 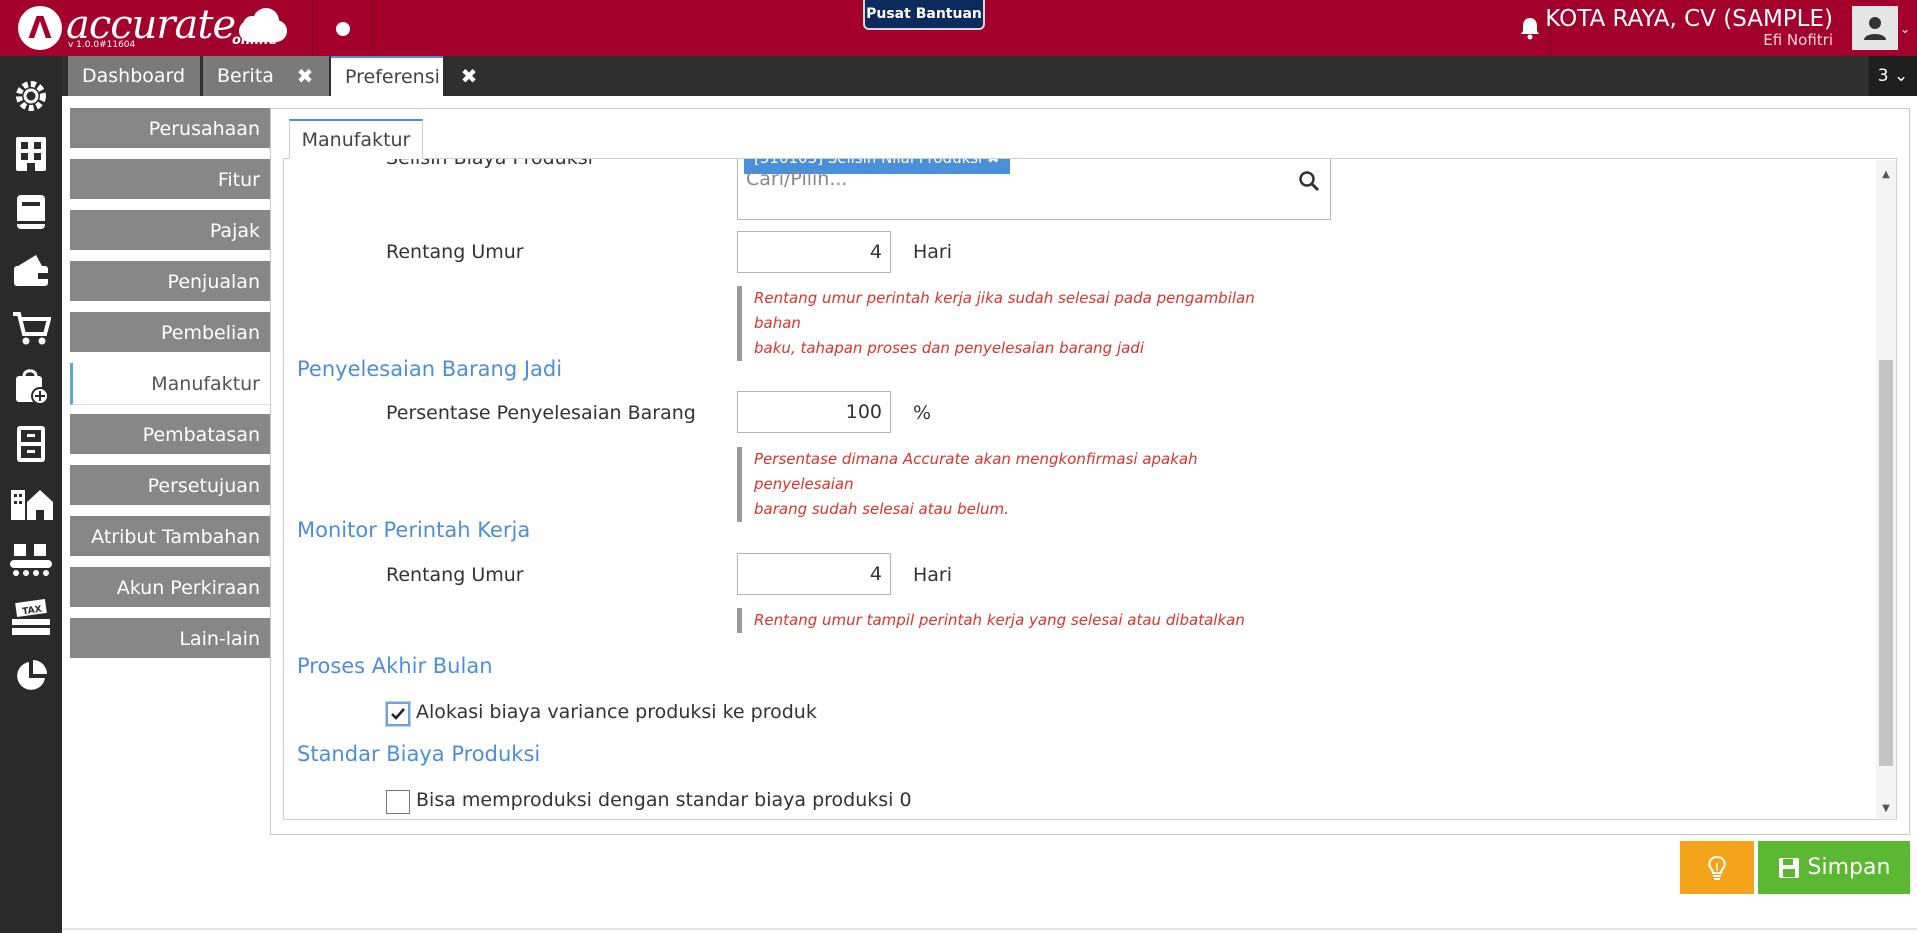 I want to click on nav-item-atribut-tambahan: Atribut Tambahan, so click(x=170, y=537).